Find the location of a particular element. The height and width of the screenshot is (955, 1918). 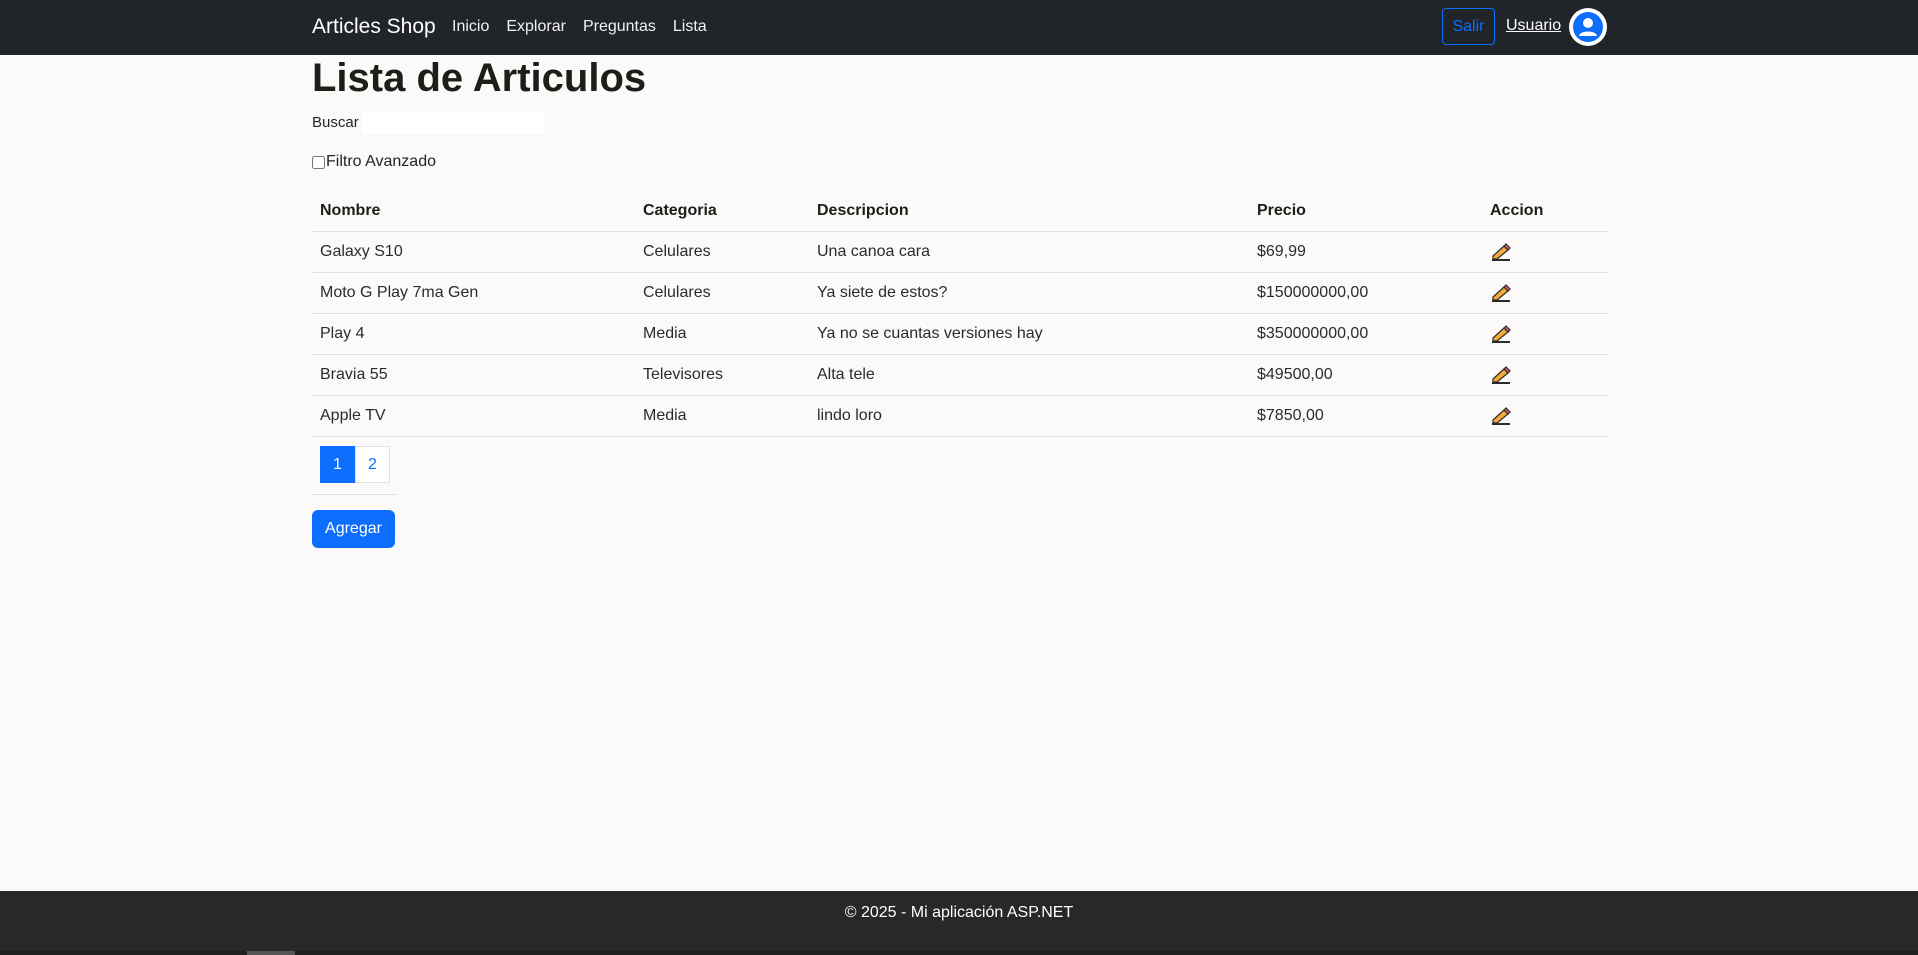

nav-link-preguntas: Preguntas is located at coordinates (619, 27).